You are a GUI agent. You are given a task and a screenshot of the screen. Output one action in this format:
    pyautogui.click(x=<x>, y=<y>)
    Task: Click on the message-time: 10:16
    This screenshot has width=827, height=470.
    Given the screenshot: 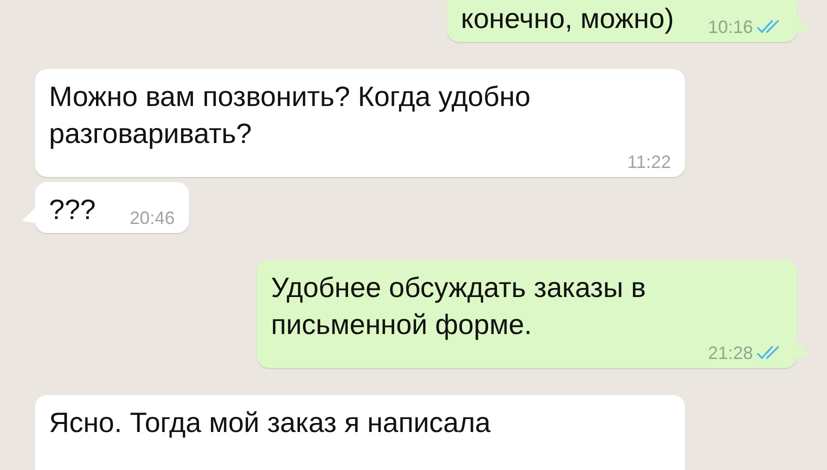 What is the action you would take?
    pyautogui.click(x=730, y=27)
    